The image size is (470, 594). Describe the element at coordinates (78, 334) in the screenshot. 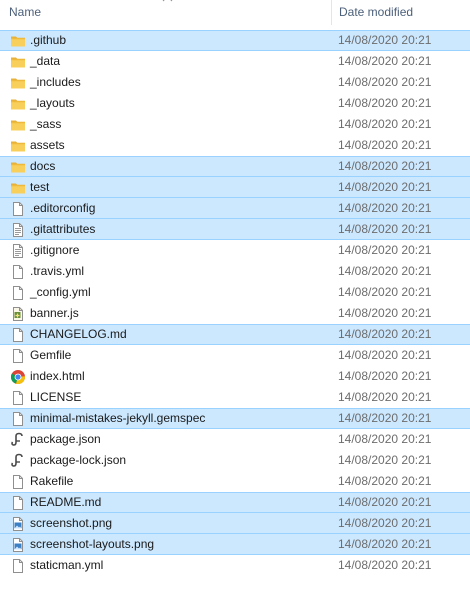

I see `file-name: CHANGELOG.md` at that location.